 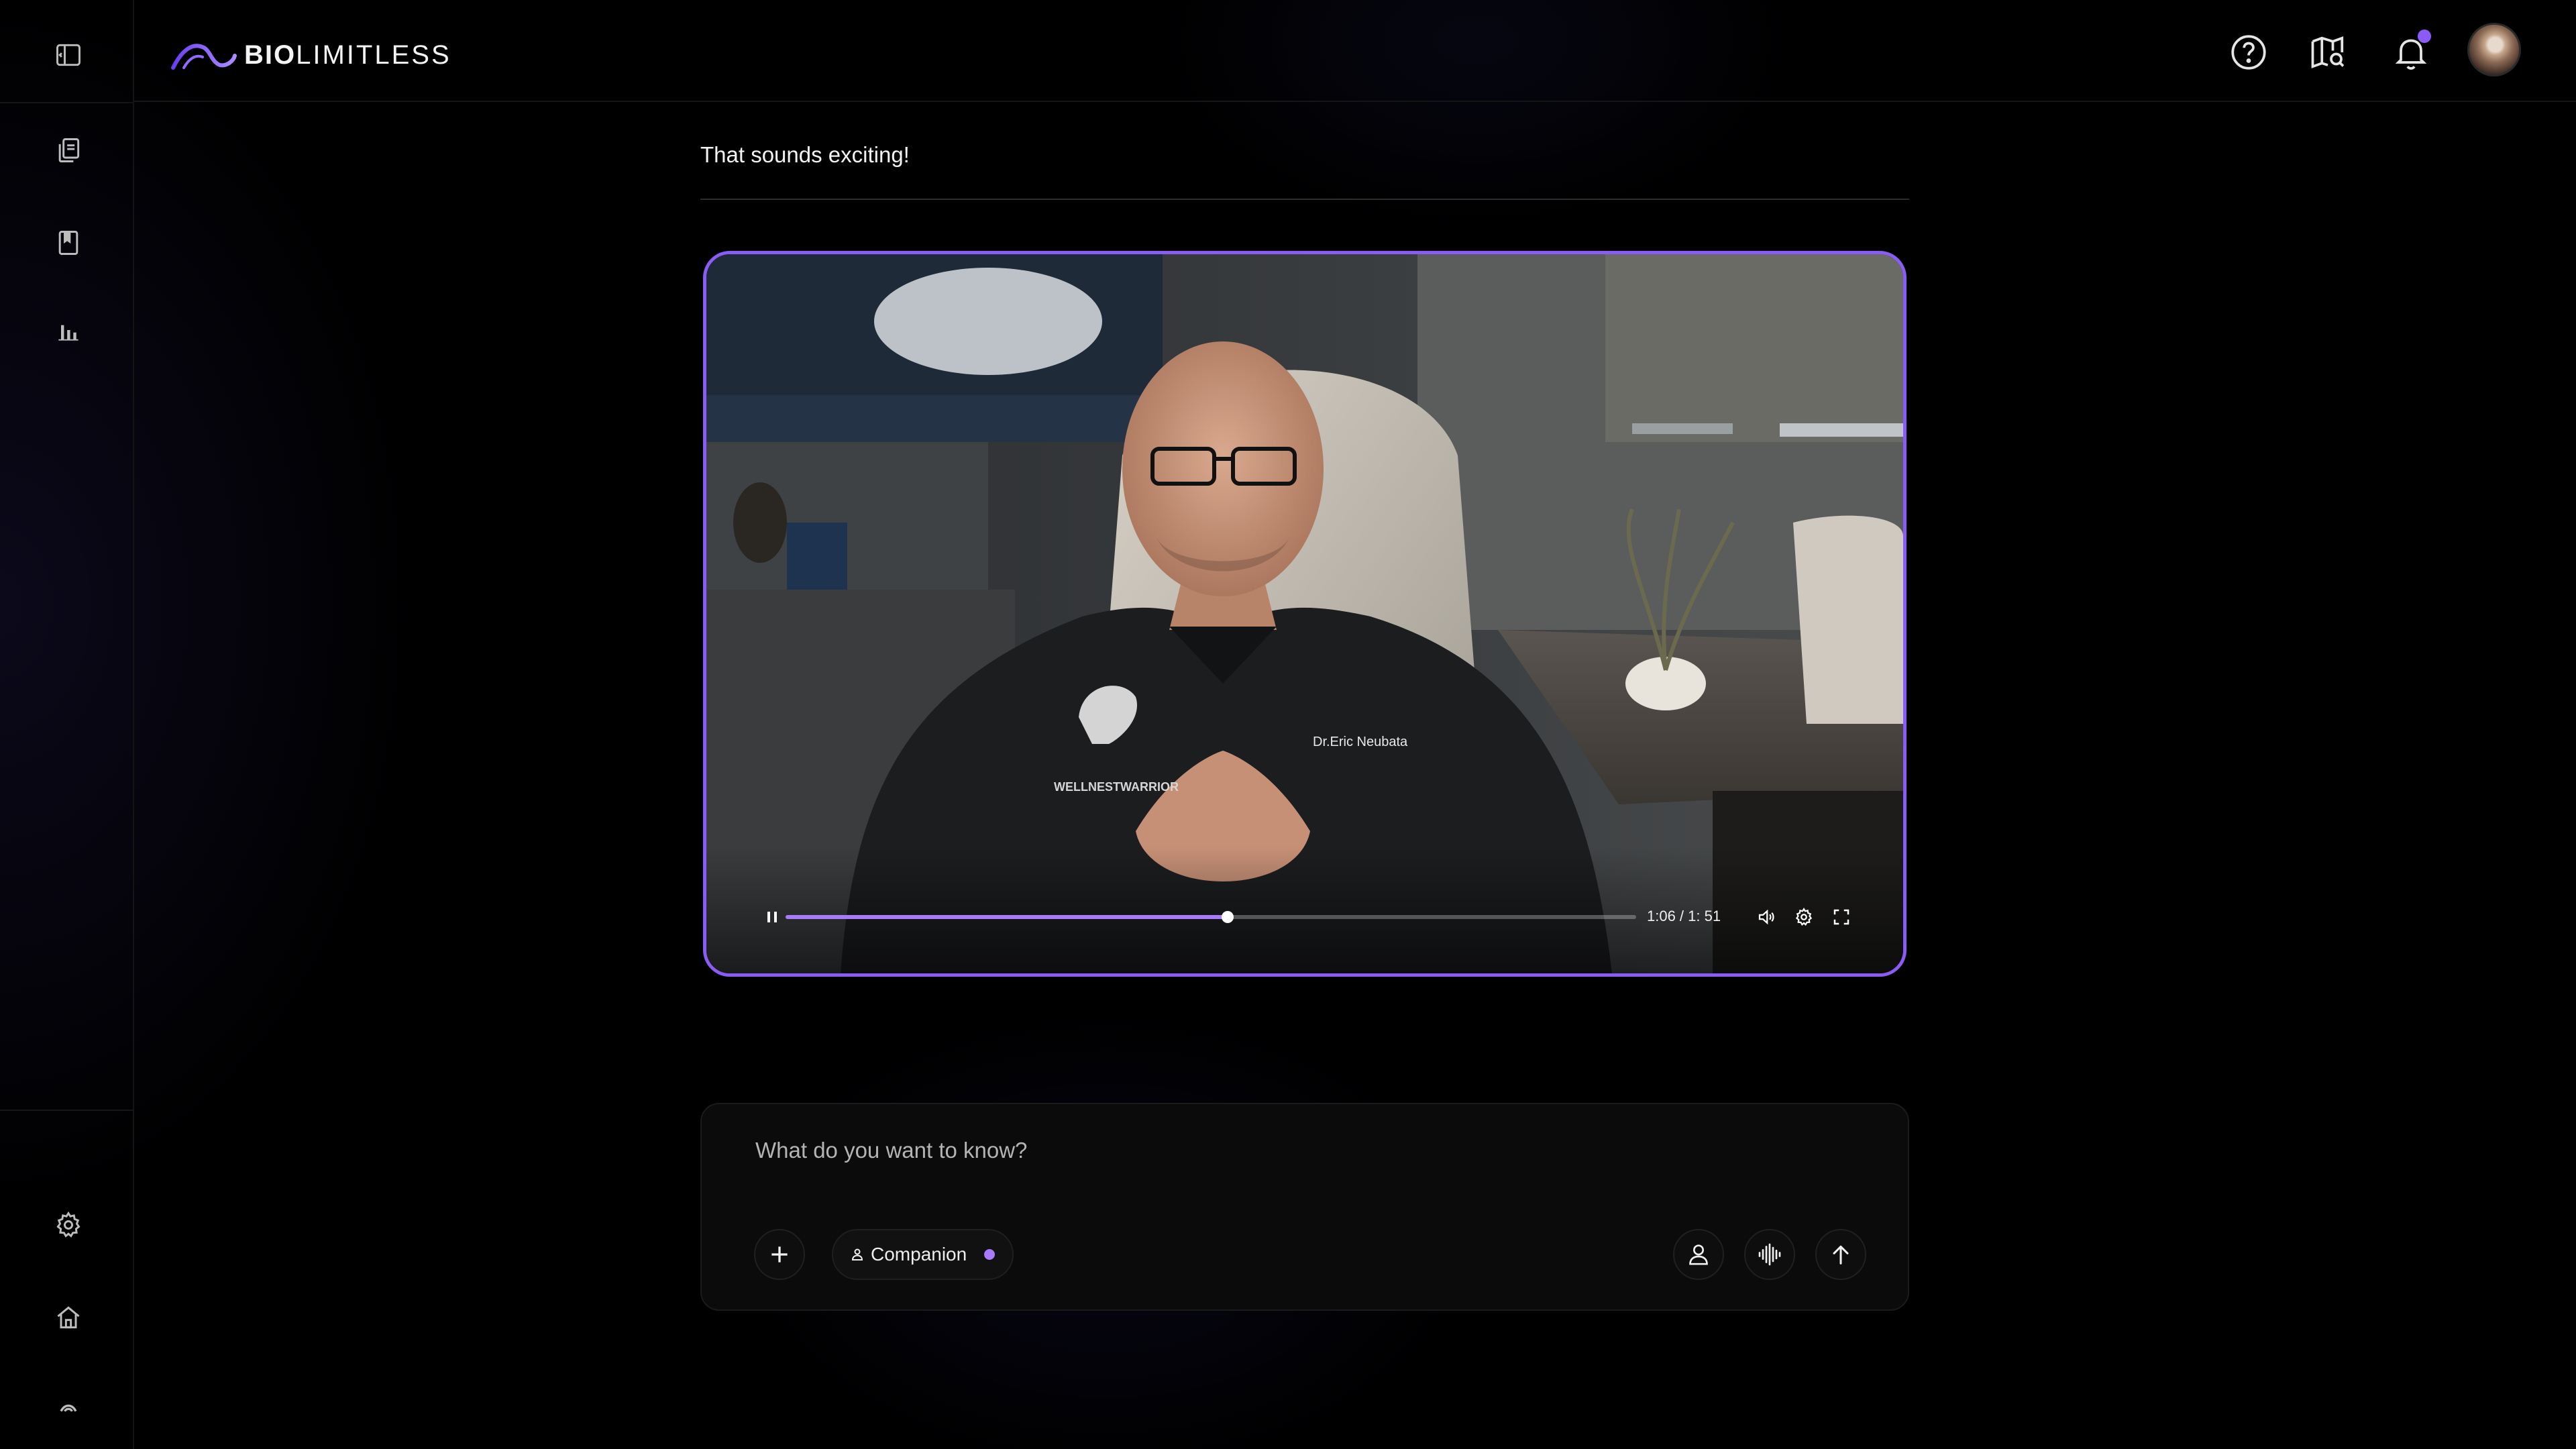 What do you see at coordinates (1684, 916) in the screenshot?
I see `time-readout: 1:06 / 1: 51` at bounding box center [1684, 916].